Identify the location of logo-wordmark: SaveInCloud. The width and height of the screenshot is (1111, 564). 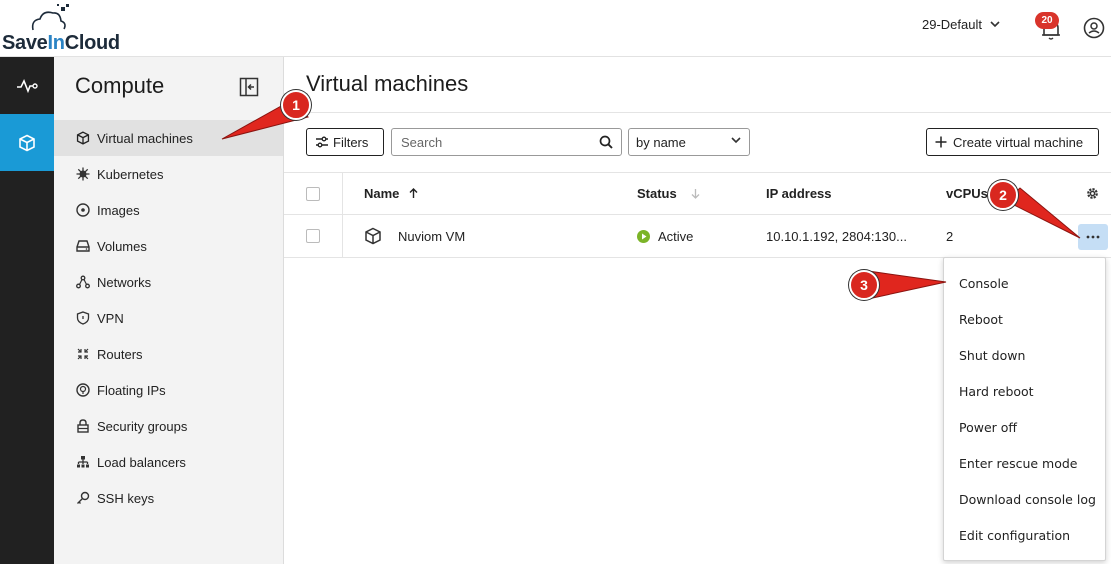
(61, 43).